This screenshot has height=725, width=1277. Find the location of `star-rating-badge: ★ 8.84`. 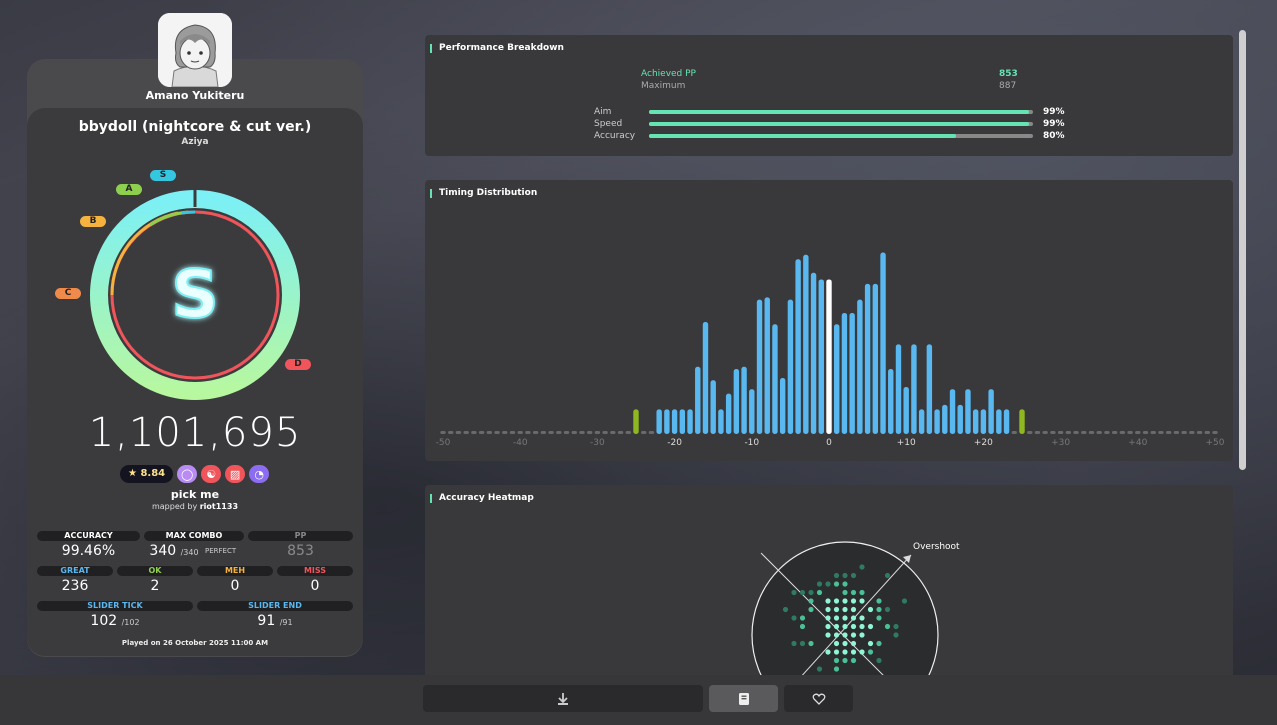

star-rating-badge: ★ 8.84 is located at coordinates (147, 474).